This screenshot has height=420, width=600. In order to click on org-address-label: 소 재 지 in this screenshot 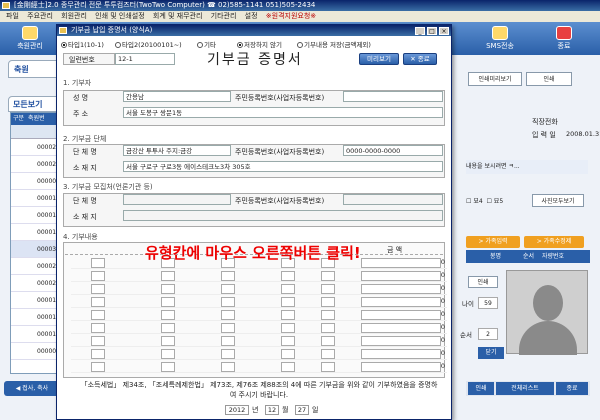, I will do `click(85, 168)`.